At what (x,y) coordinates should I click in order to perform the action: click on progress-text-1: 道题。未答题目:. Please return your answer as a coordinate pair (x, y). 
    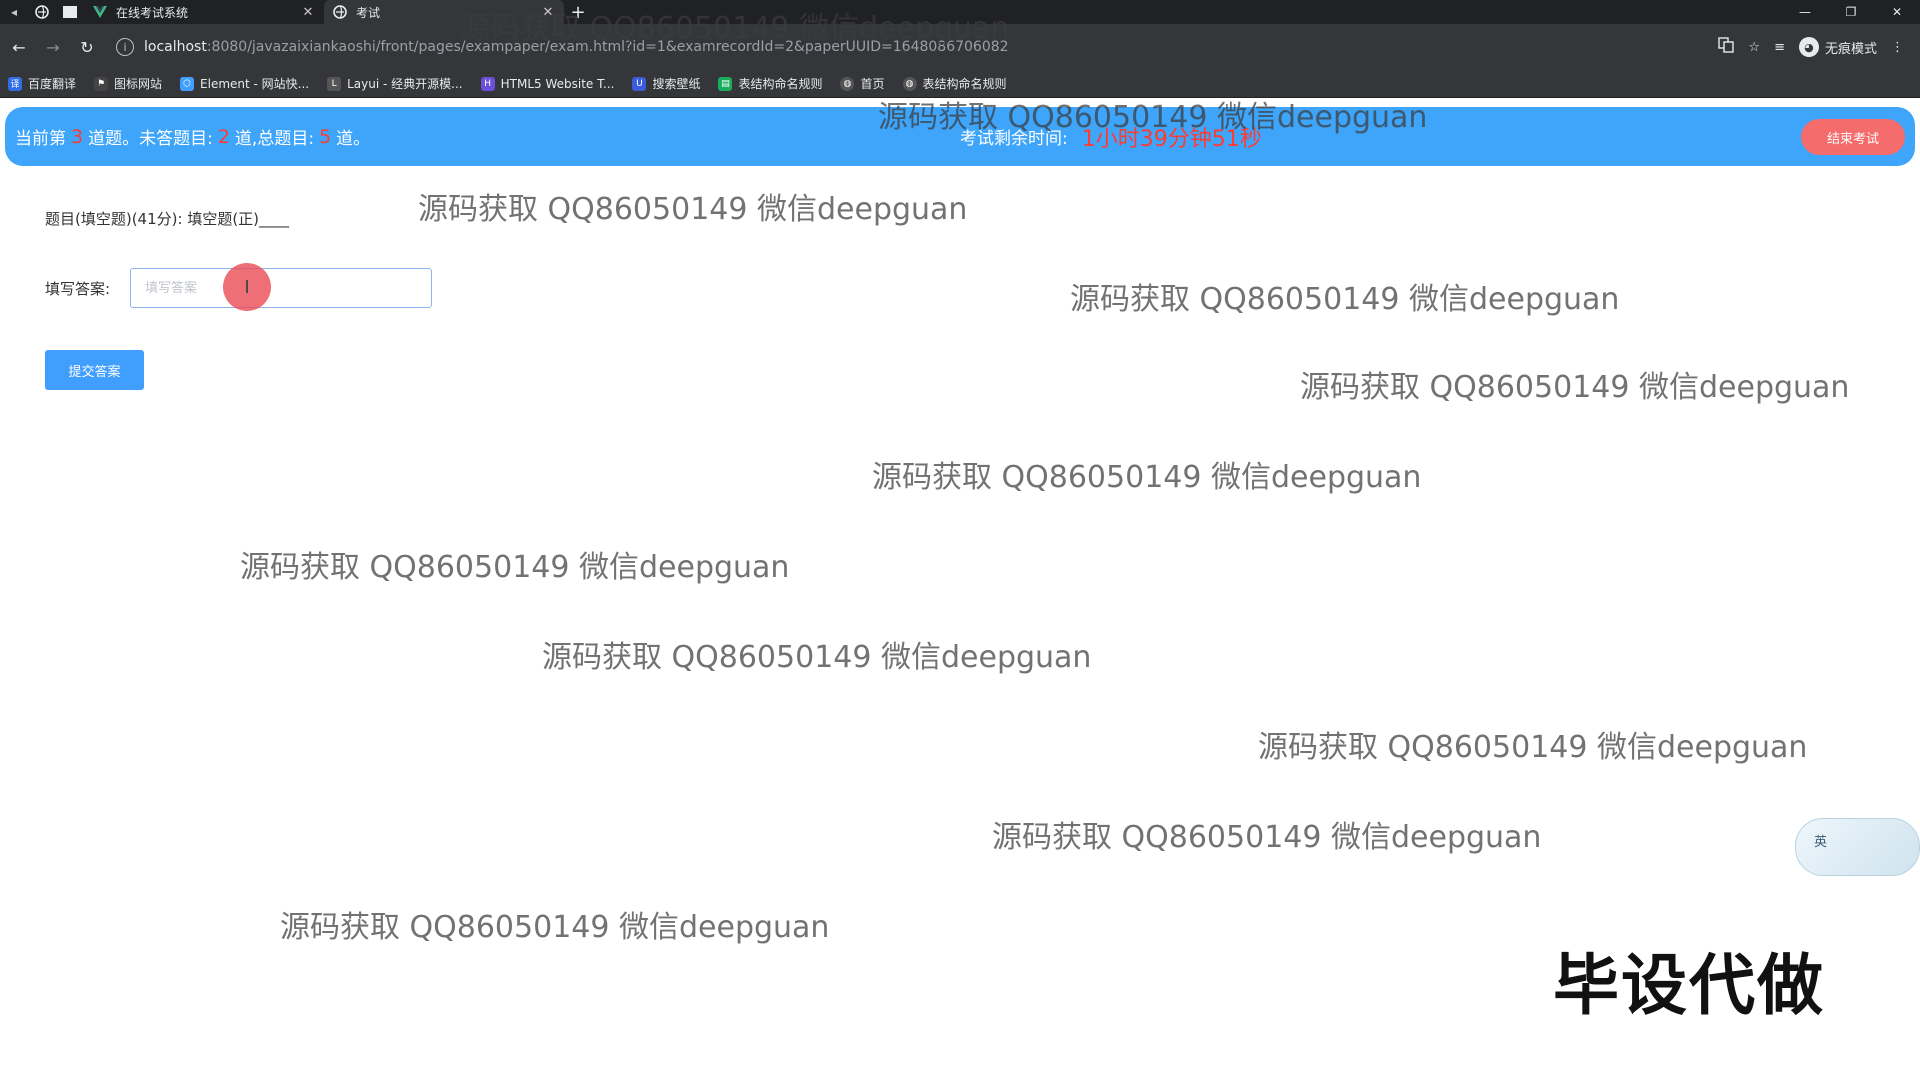
    Looking at the image, I should click on (150, 139).